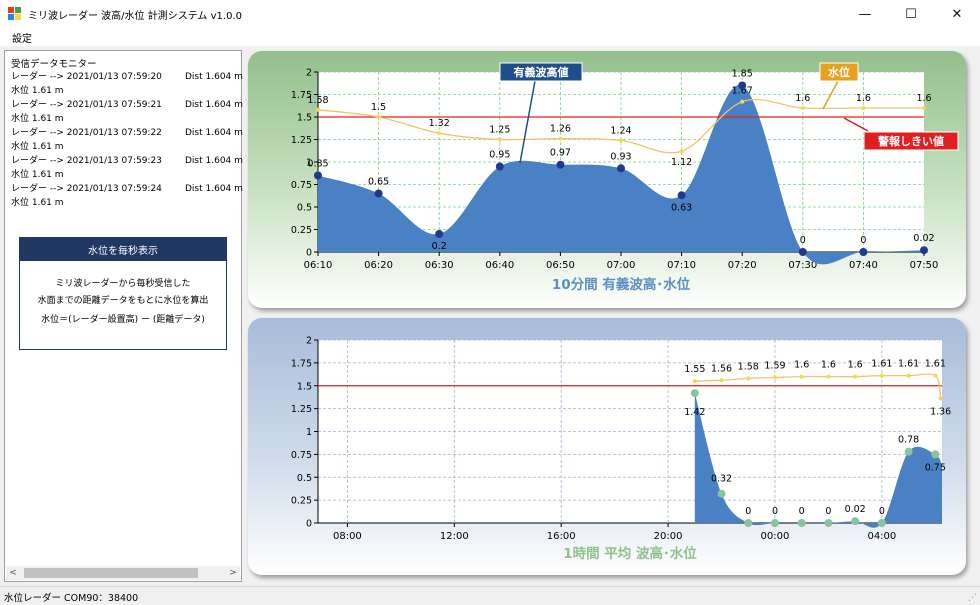 This screenshot has height=605, width=980. I want to click on log-line: レーダー --> 2021/01/13 07:59:22 Dist 1.604 m, so click(127, 133).